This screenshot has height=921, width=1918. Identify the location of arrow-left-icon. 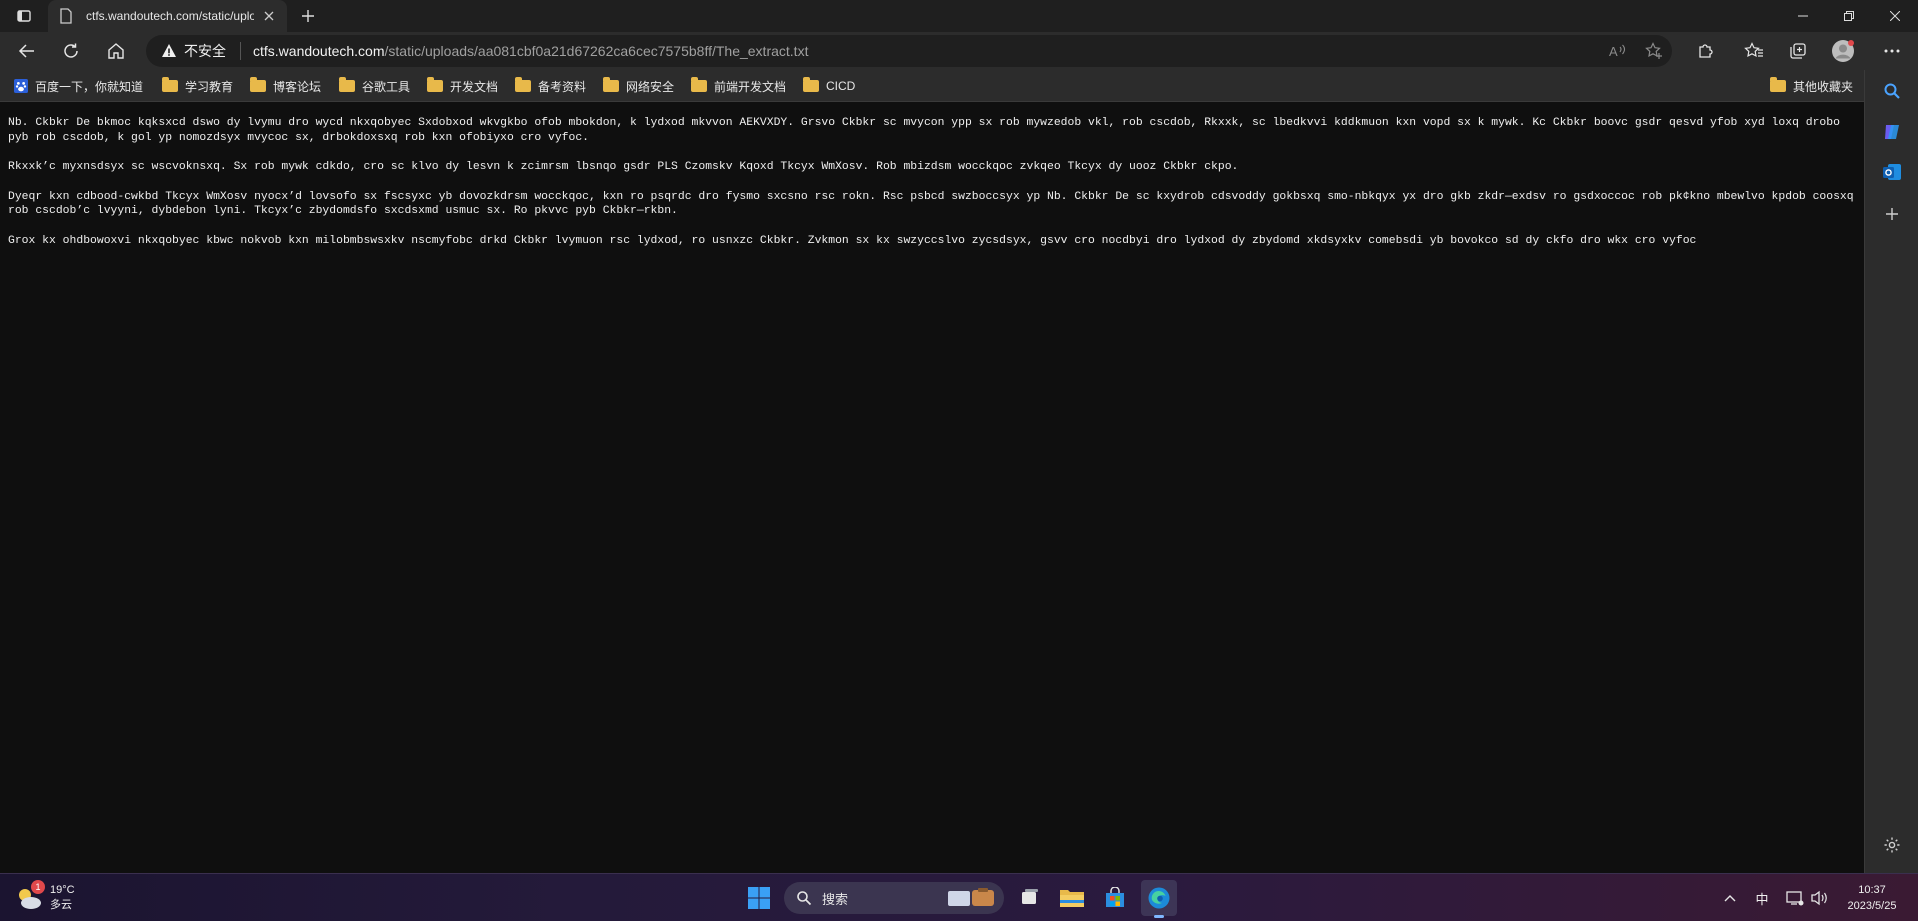
(26, 51).